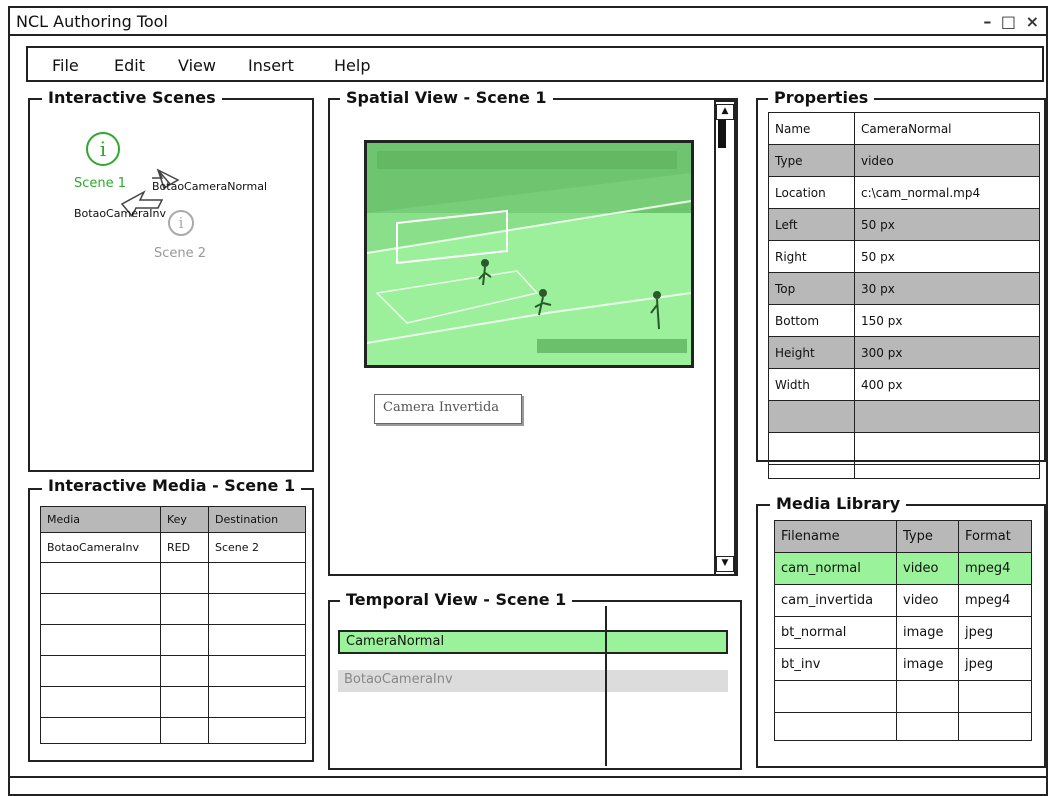 Image resolution: width=1049 pixels, height=796 pixels. Describe the element at coordinates (947, 320) in the screenshot. I see `property-value: 150 px` at that location.